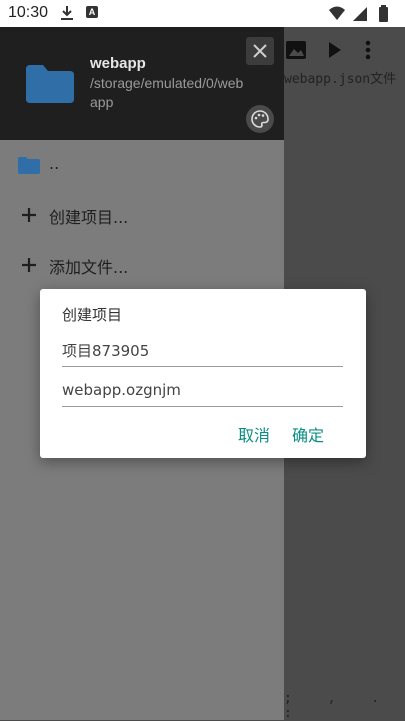  Describe the element at coordinates (383, 14) in the screenshot. I see `battery-icon` at that location.